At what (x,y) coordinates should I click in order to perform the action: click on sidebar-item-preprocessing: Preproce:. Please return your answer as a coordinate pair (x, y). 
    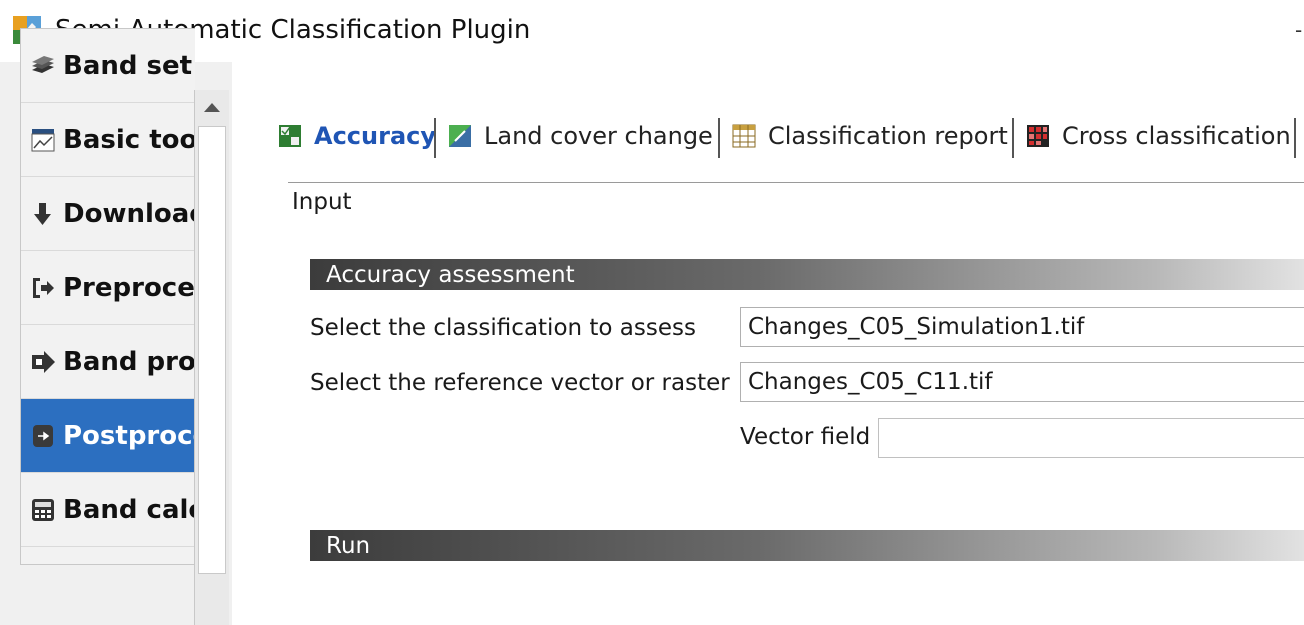
    Looking at the image, I should click on (108, 288).